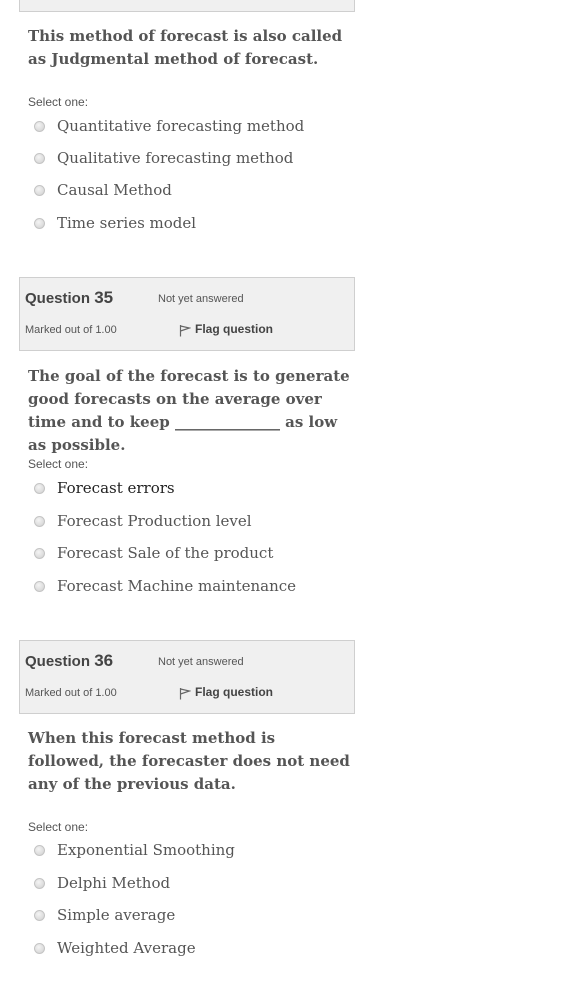 The image size is (582, 1000). Describe the element at coordinates (114, 190) in the screenshot. I see `option-label: Causal Method` at that location.